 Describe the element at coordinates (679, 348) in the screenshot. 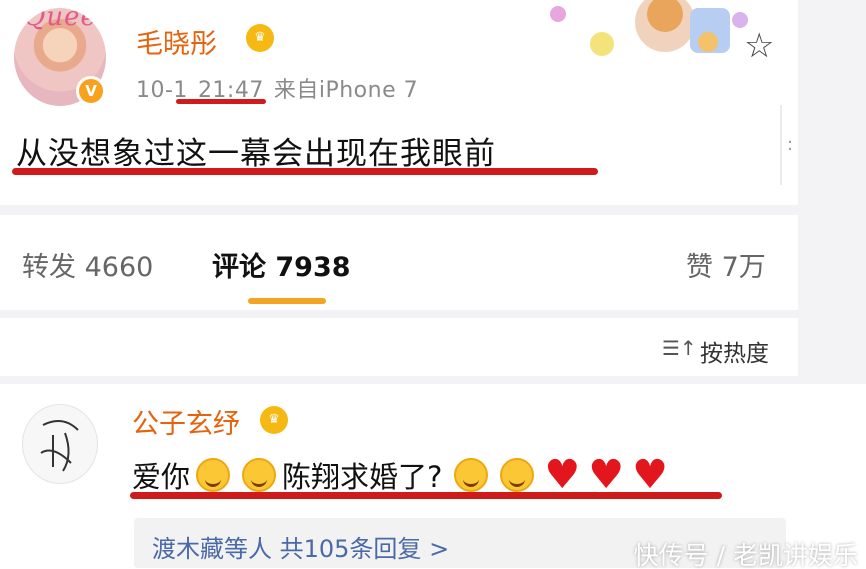

I see `sort-icon: ☰↑` at that location.